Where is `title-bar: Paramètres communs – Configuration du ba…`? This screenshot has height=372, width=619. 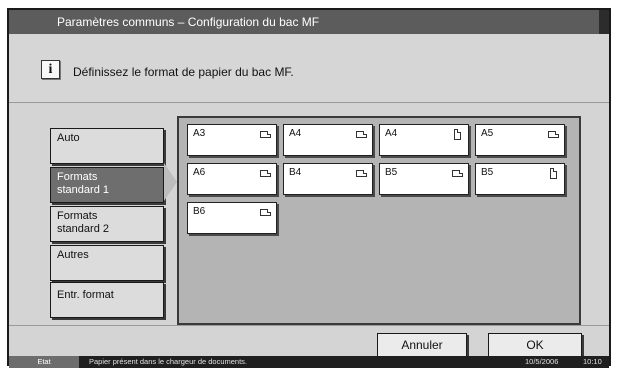 title-bar: Paramètres communs – Configuration du ba… is located at coordinates (309, 22).